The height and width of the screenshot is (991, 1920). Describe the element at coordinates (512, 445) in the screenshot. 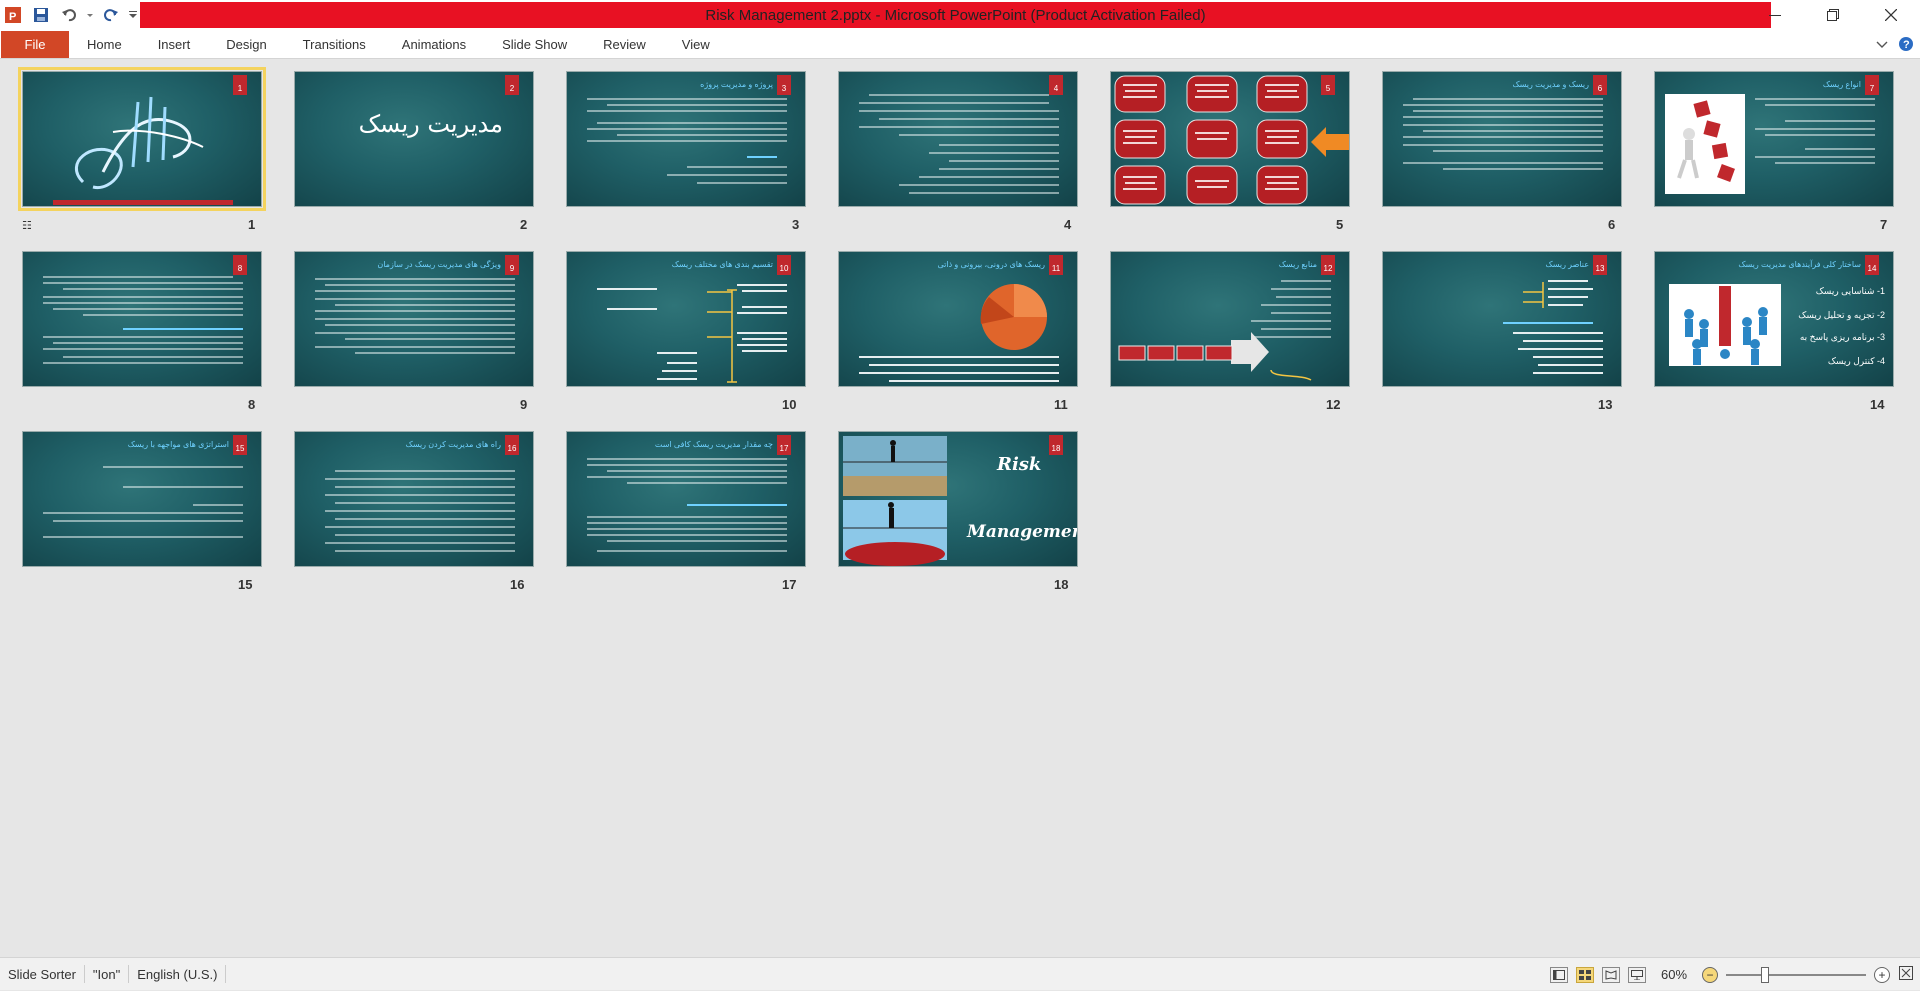

I see `slide-number-badge: 16` at that location.